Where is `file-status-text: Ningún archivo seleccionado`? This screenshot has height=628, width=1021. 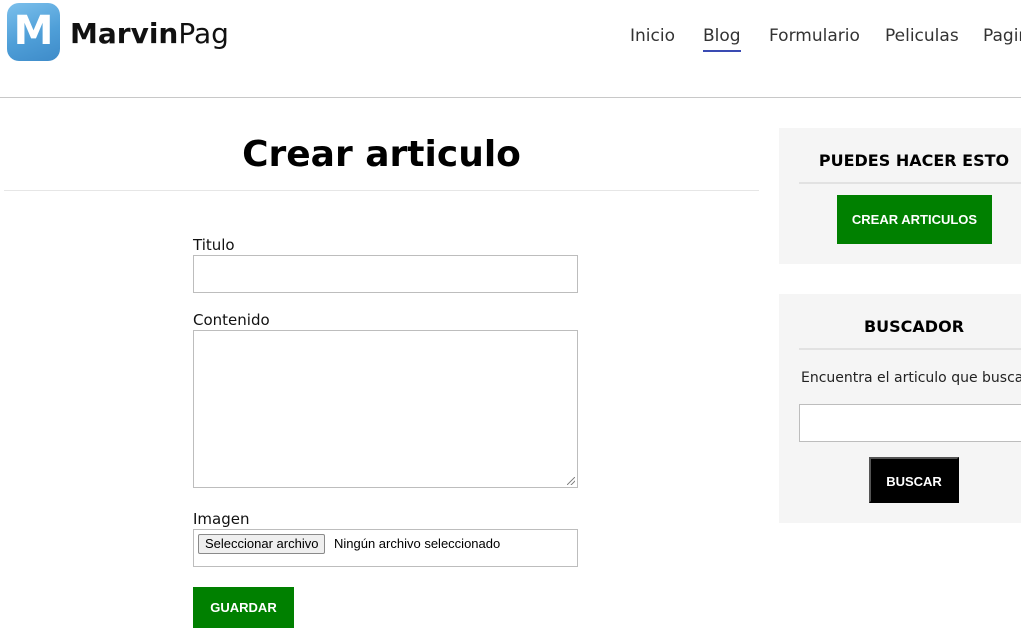
file-status-text: Ningún archivo seleccionado is located at coordinates (417, 543).